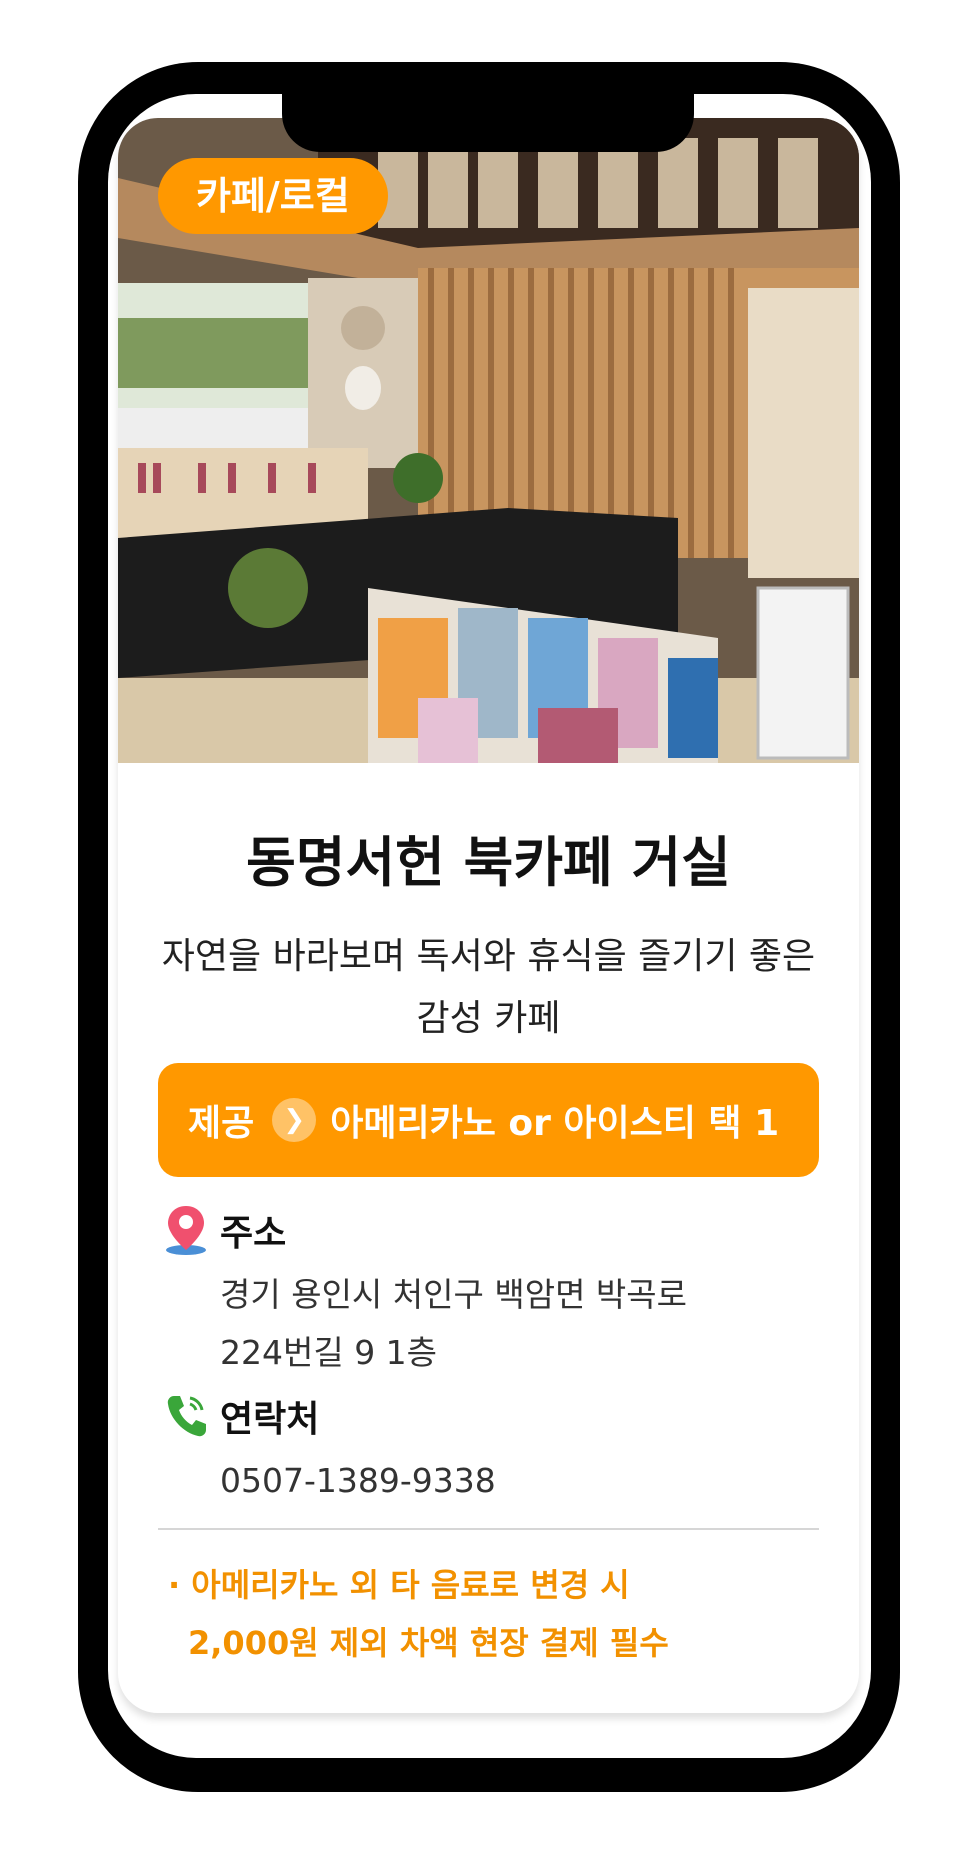  I want to click on provide-banner: 제공 ❯ 아메리카노 or 아이스티 택 1, so click(488, 1120).